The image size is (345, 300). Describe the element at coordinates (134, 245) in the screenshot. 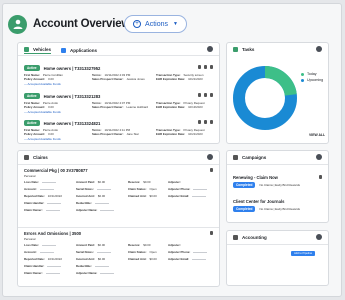

I see `field-label: Reserve:` at that location.